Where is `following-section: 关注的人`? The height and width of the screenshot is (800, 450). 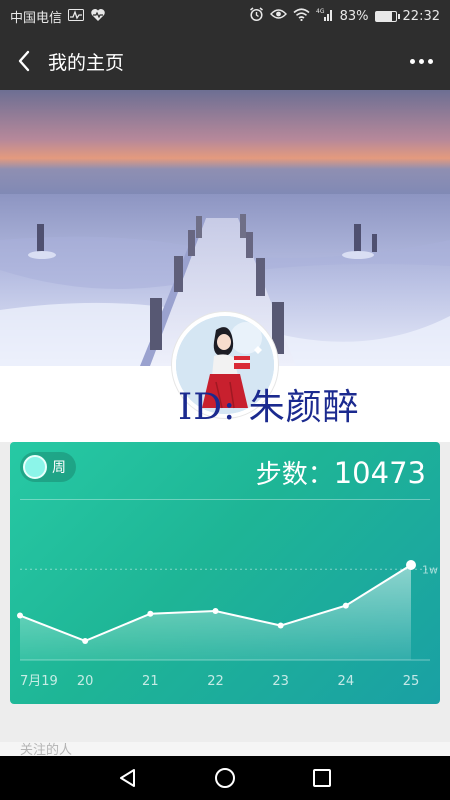 following-section: 关注的人 is located at coordinates (225, 749).